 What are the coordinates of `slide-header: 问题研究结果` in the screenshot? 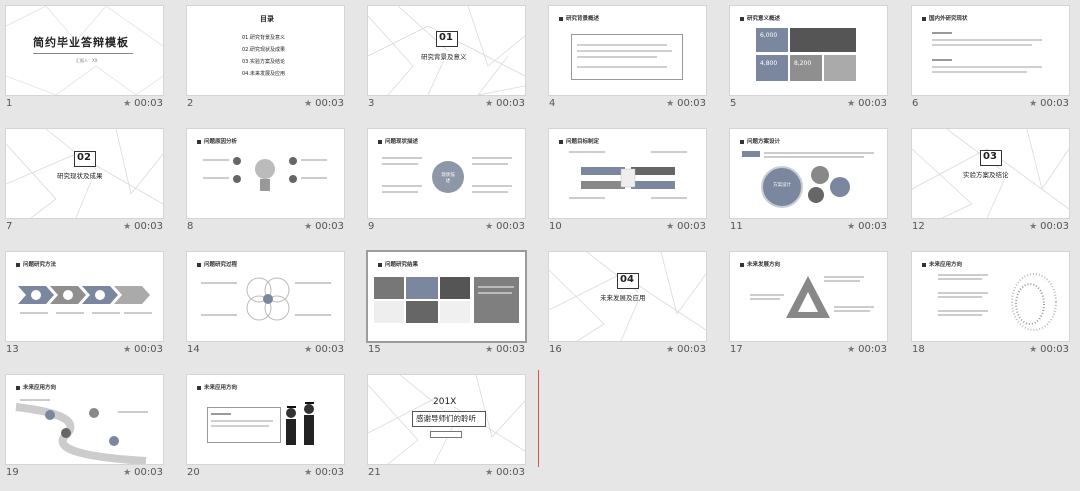 It's located at (398, 264).